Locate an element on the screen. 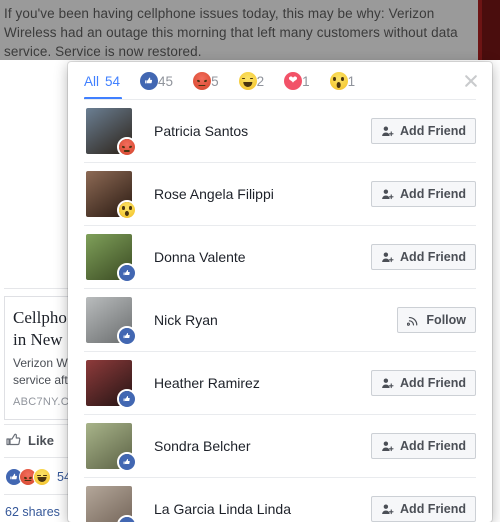 This screenshot has width=500, height=522. action-button-label: Follow is located at coordinates (446, 320).